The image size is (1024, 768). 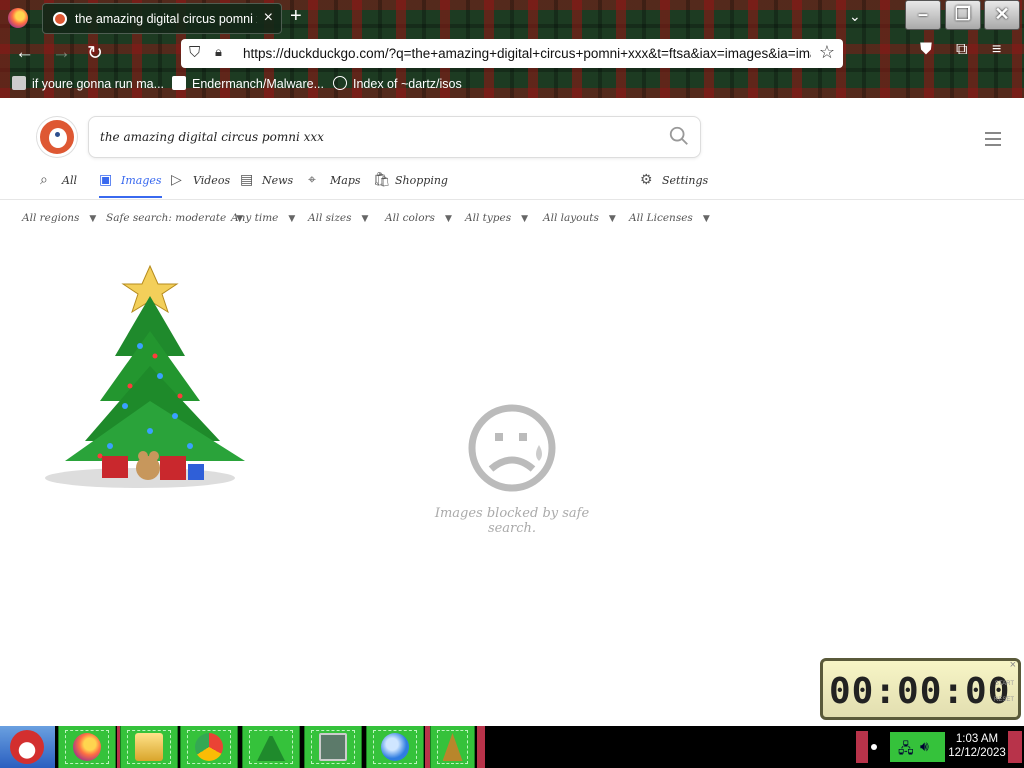 What do you see at coordinates (142, 373) in the screenshot?
I see `christmas-tree-image` at bounding box center [142, 373].